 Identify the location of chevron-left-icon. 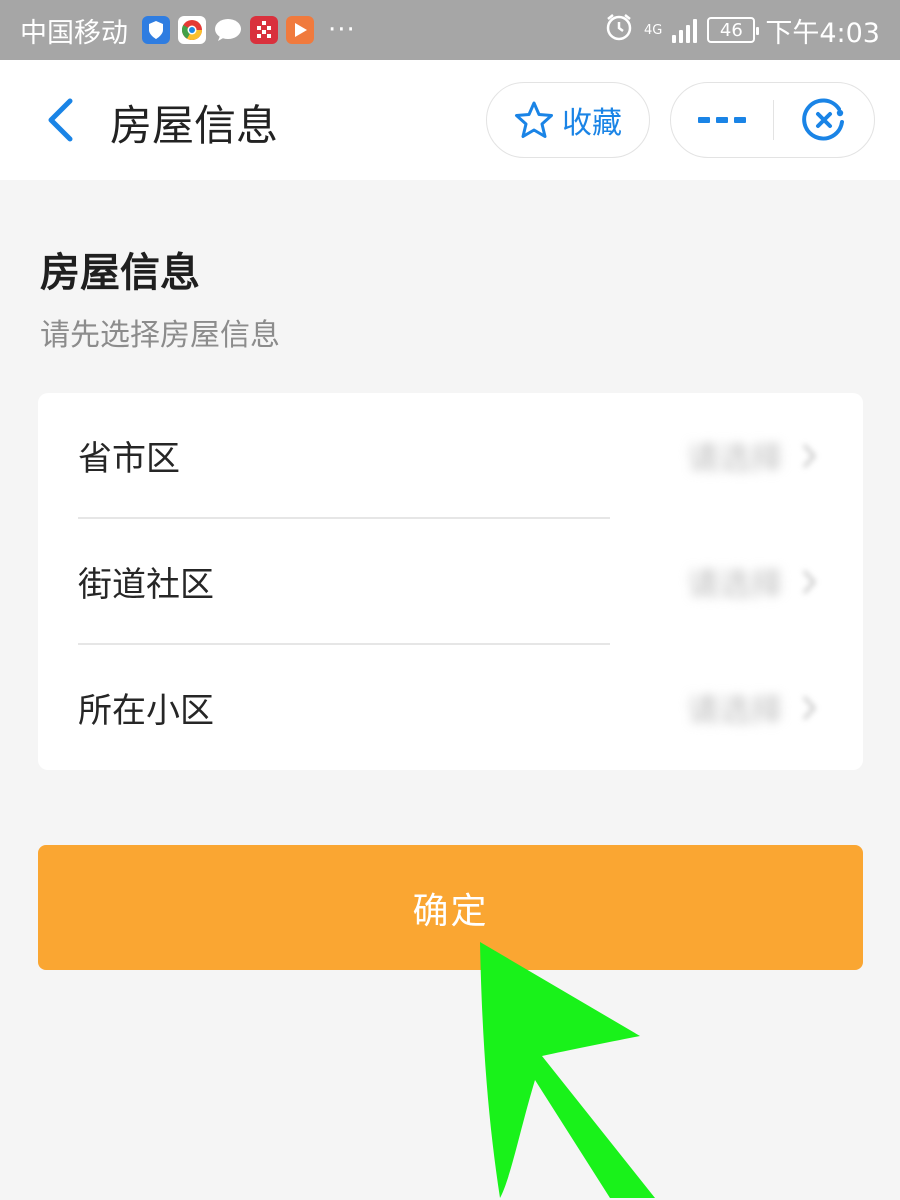
(60, 120).